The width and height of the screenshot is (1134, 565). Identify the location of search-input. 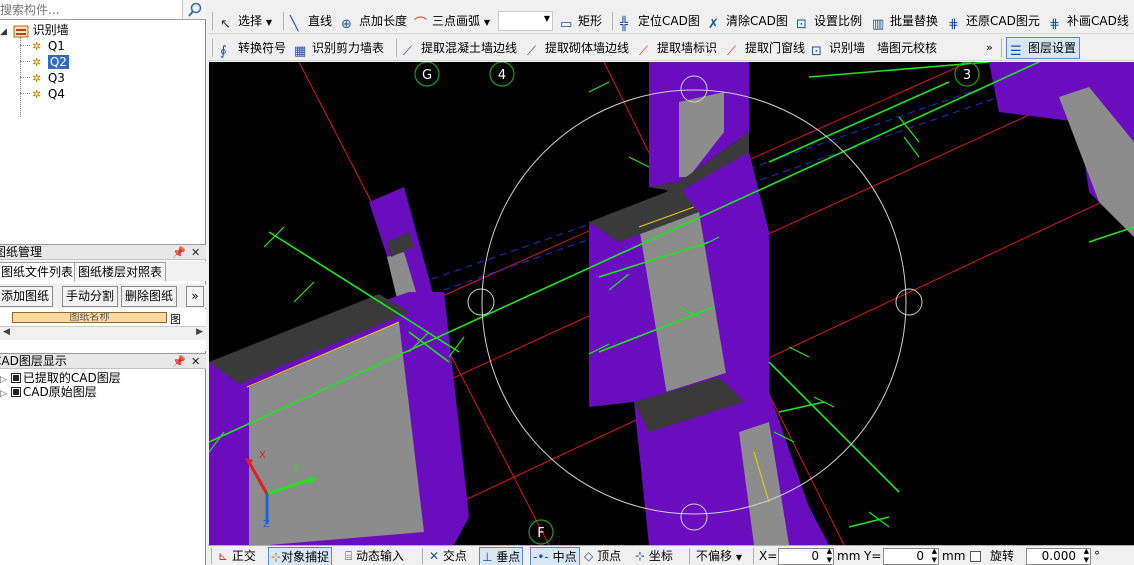
(90, 9).